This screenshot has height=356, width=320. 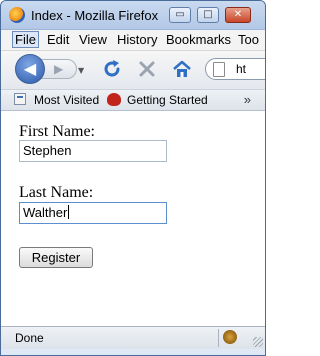 I want to click on firefox-icon, so click(x=17, y=15).